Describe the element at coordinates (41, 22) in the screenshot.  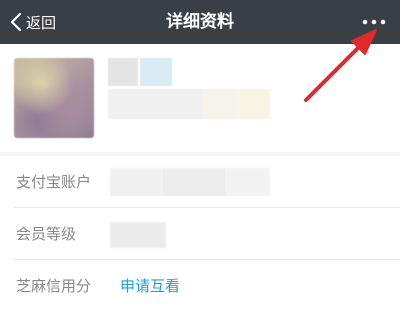
I see `back-label: 返回` at that location.